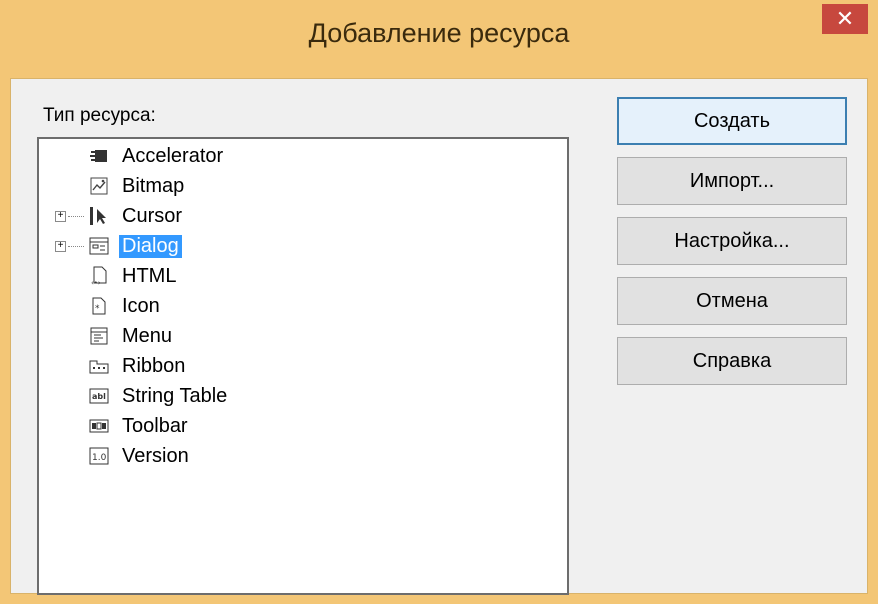  What do you see at coordinates (152, 215) in the screenshot?
I see `tree-item-label: Cursor` at bounding box center [152, 215].